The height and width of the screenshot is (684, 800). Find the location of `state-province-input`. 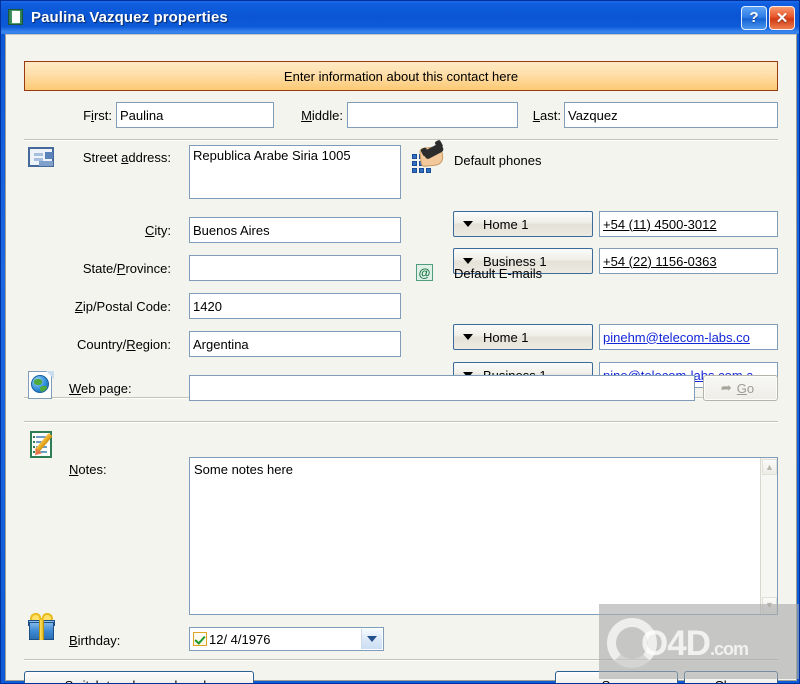

state-province-input is located at coordinates (295, 268).